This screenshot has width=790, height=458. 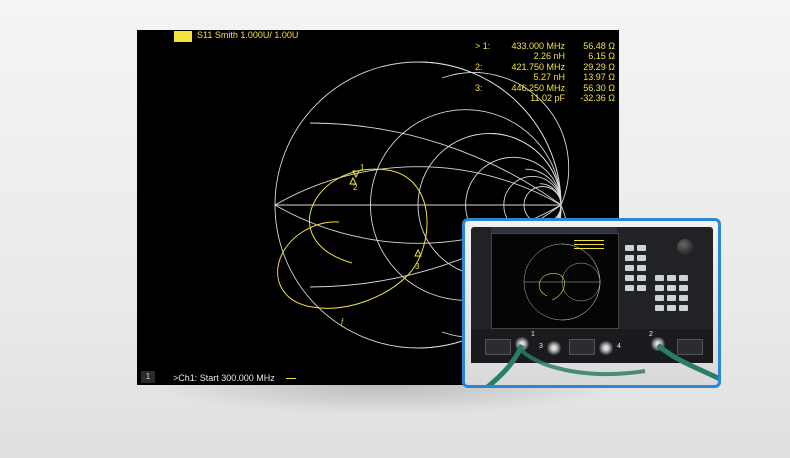 I want to click on trace-tab, so click(x=183, y=36).